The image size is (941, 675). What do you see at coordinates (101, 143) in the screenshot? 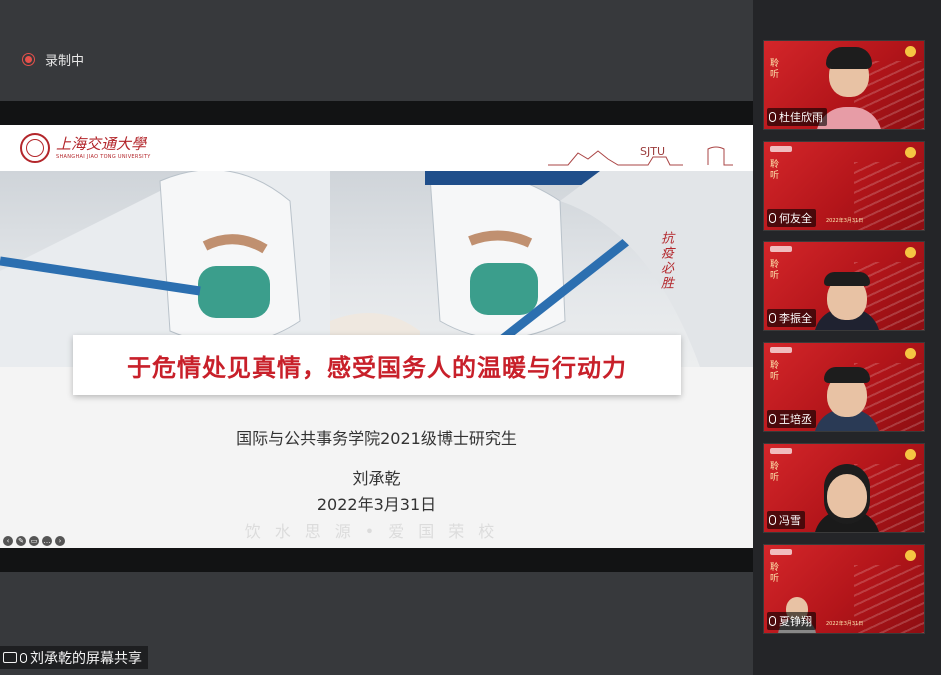
I see `university-name-cn: 上海交通大學` at bounding box center [101, 143].